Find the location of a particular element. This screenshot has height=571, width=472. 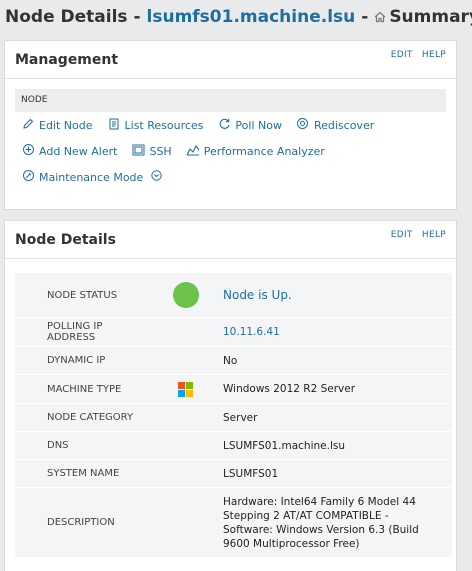

node-details-title: Node Details is located at coordinates (65, 240).